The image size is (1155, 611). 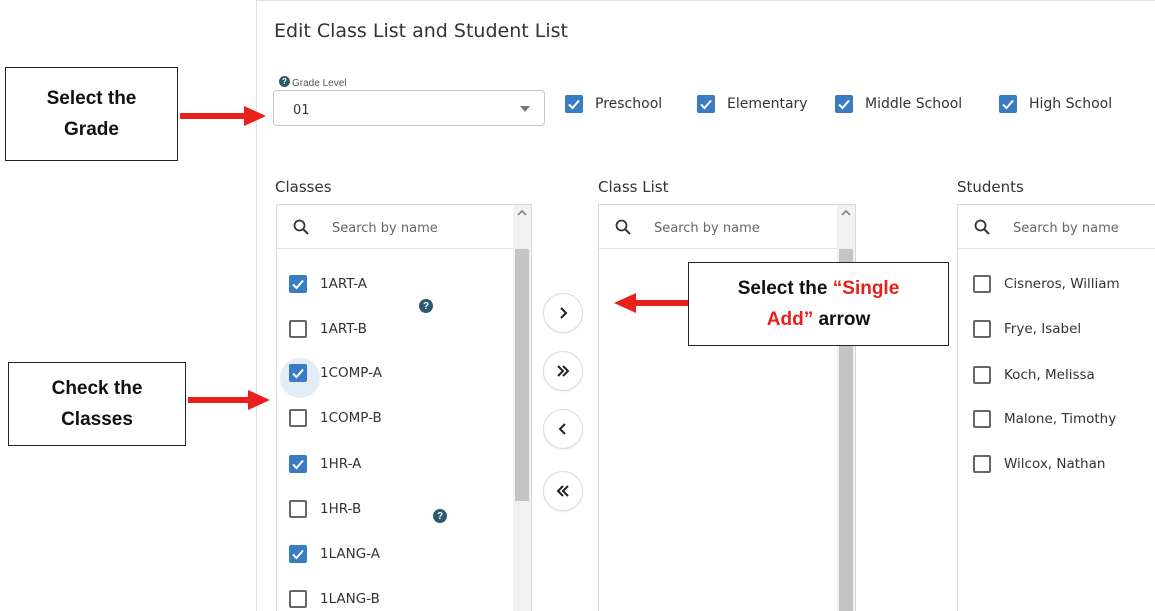 What do you see at coordinates (651, 303) in the screenshot?
I see `annotation-arrow-left-icon` at bounding box center [651, 303].